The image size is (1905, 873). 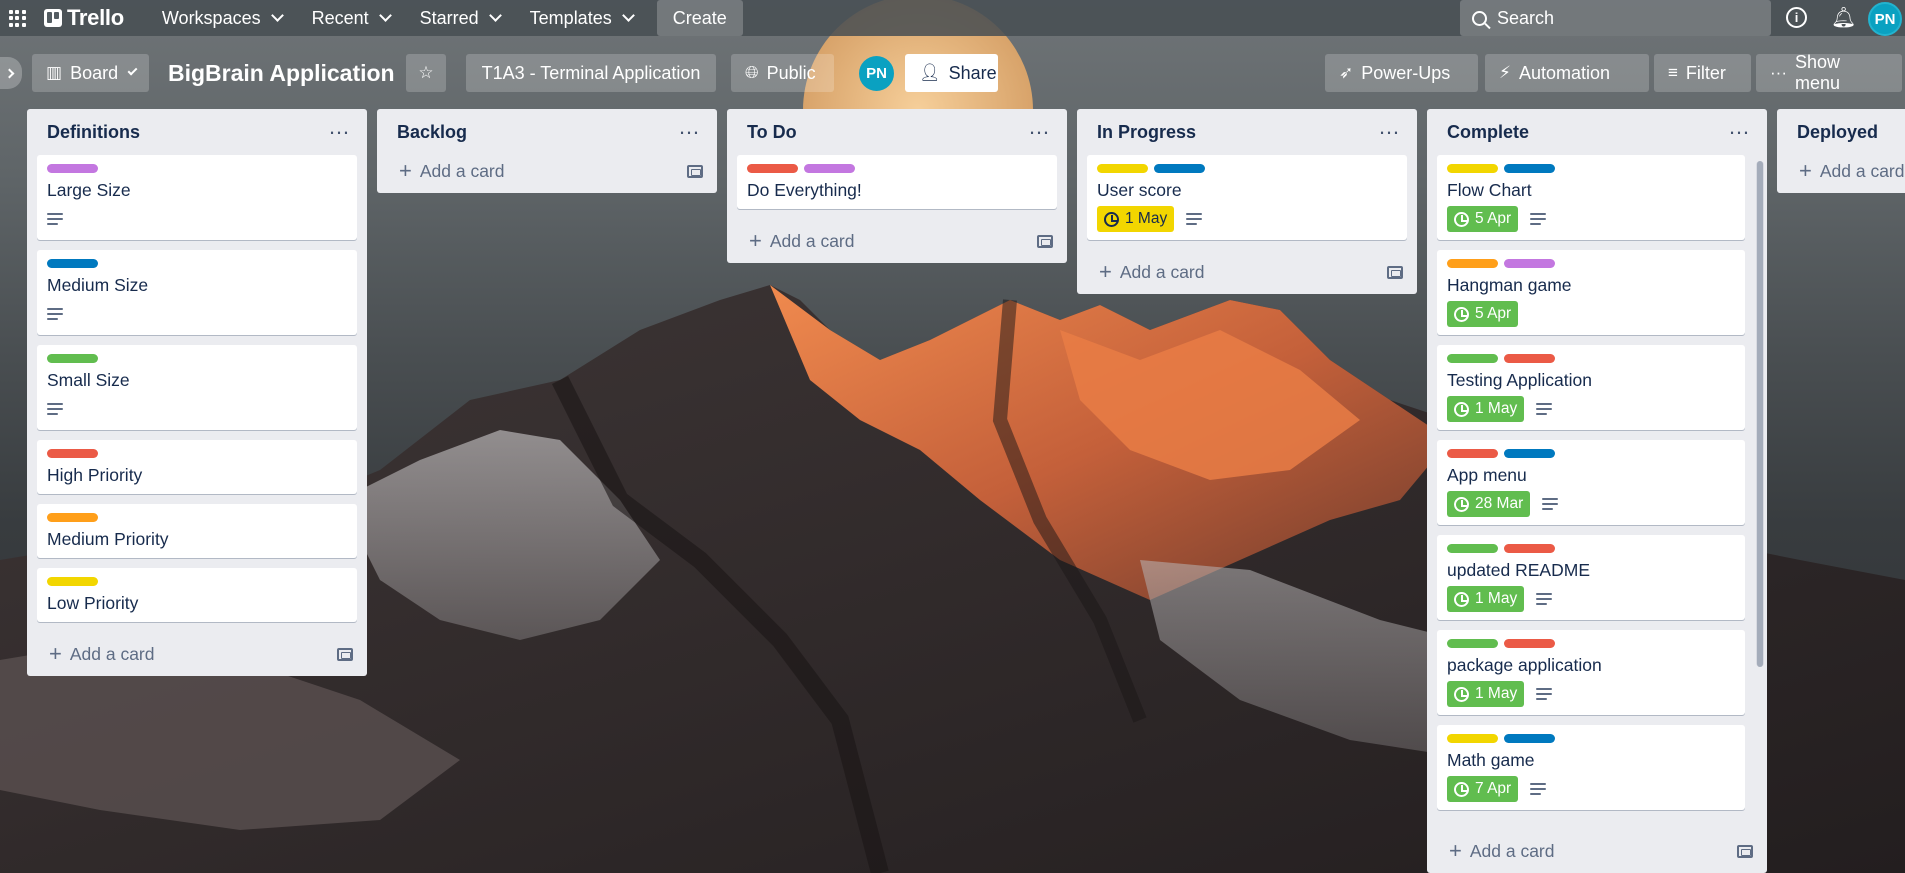 I want to click on show-menu-button: ··· Show menu, so click(x=1829, y=72).